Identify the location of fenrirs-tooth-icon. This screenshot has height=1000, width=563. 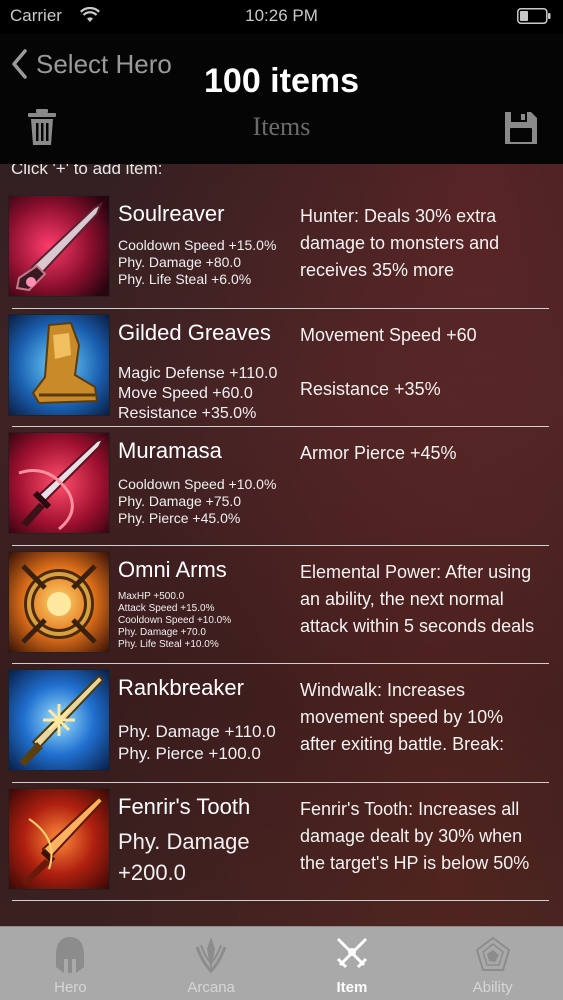
(59, 838).